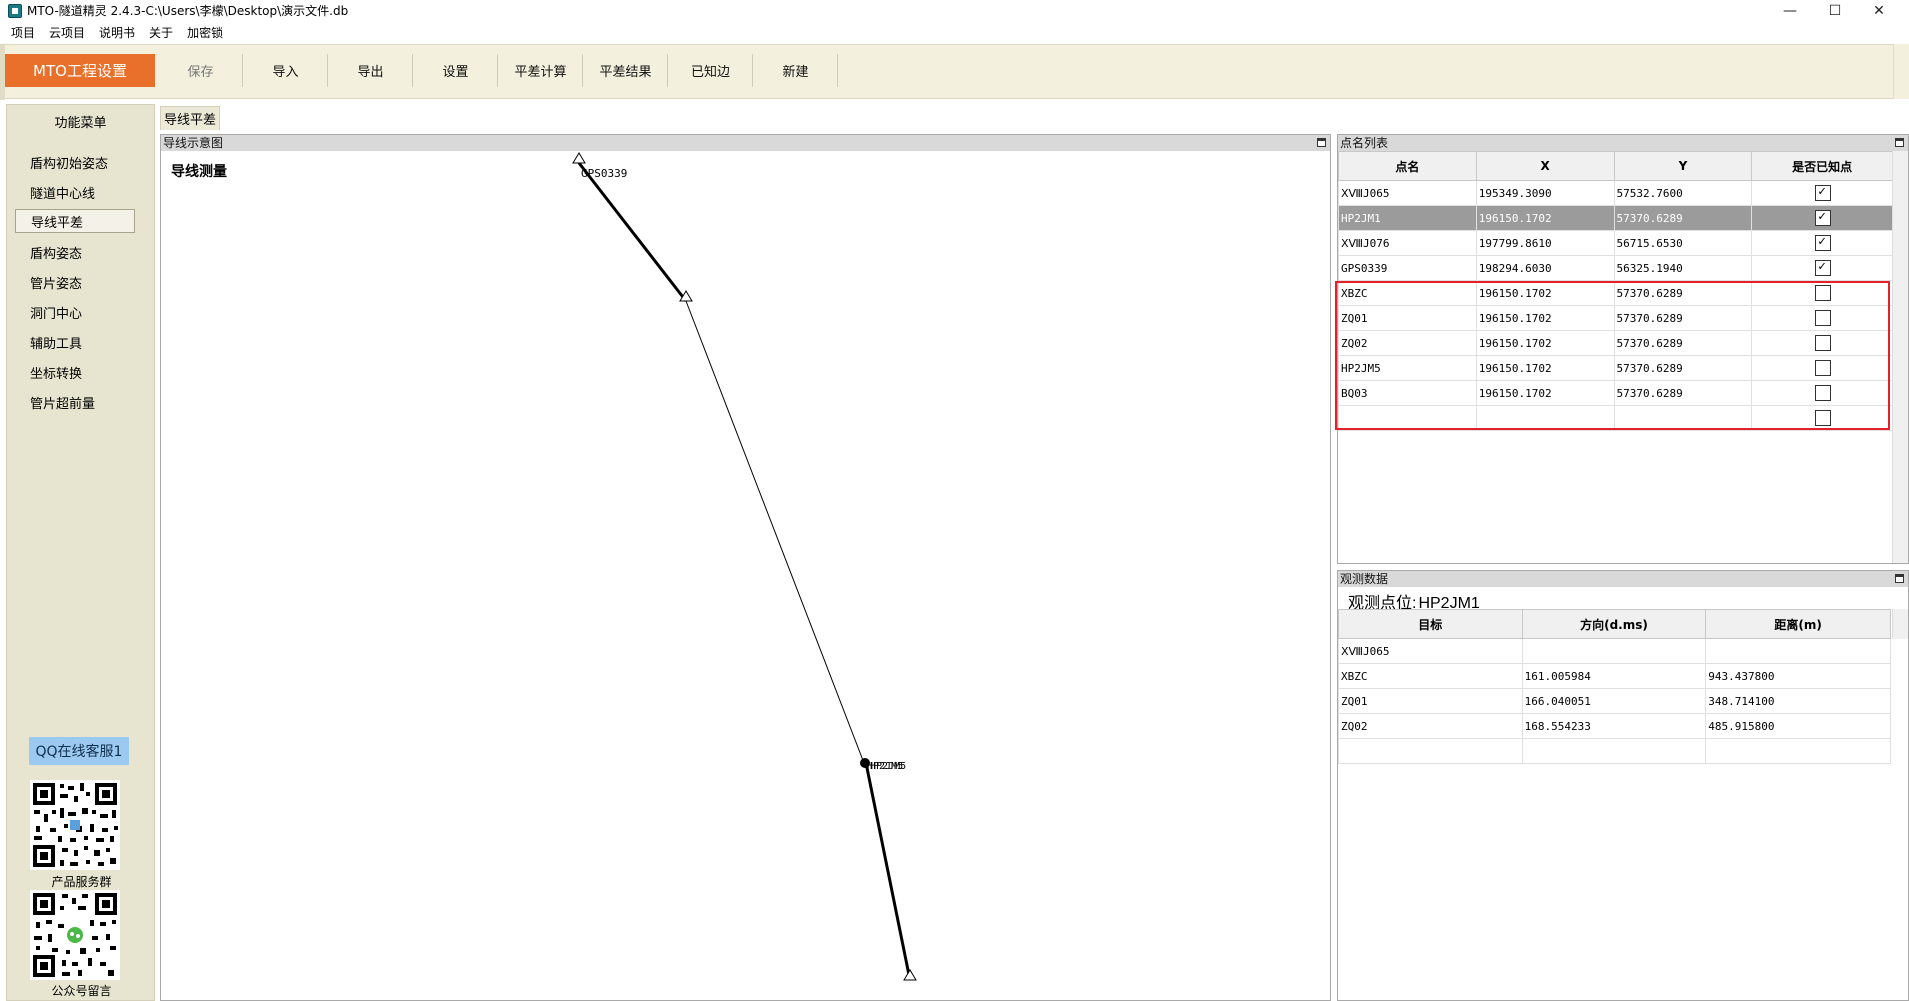 The width and height of the screenshot is (1909, 1001). I want to click on cell-y: 56715.6530, so click(1683, 243).